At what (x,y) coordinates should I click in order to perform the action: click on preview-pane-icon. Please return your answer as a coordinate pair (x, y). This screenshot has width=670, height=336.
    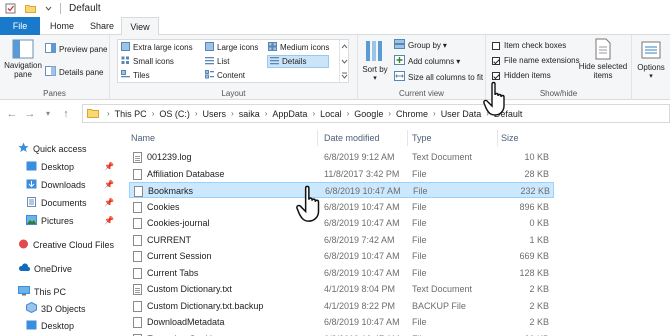
    Looking at the image, I should click on (50, 49).